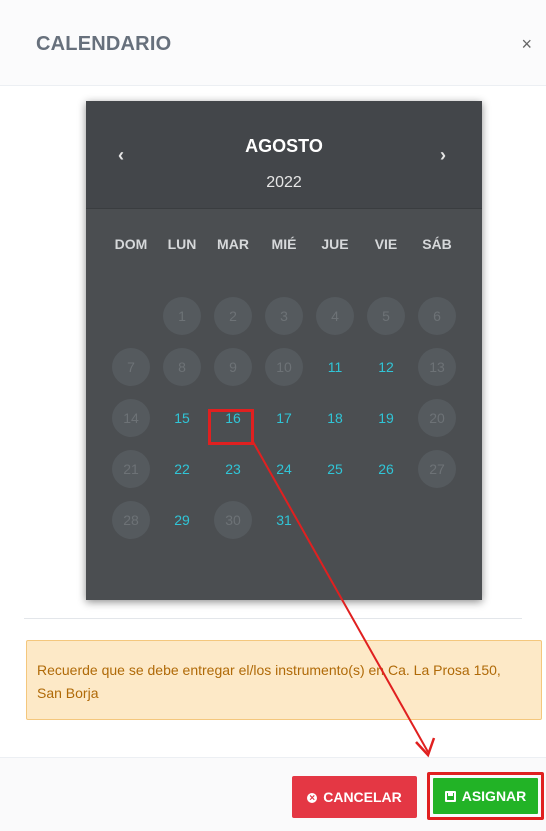  What do you see at coordinates (386, 418) in the screenshot?
I see `day-19: 19` at bounding box center [386, 418].